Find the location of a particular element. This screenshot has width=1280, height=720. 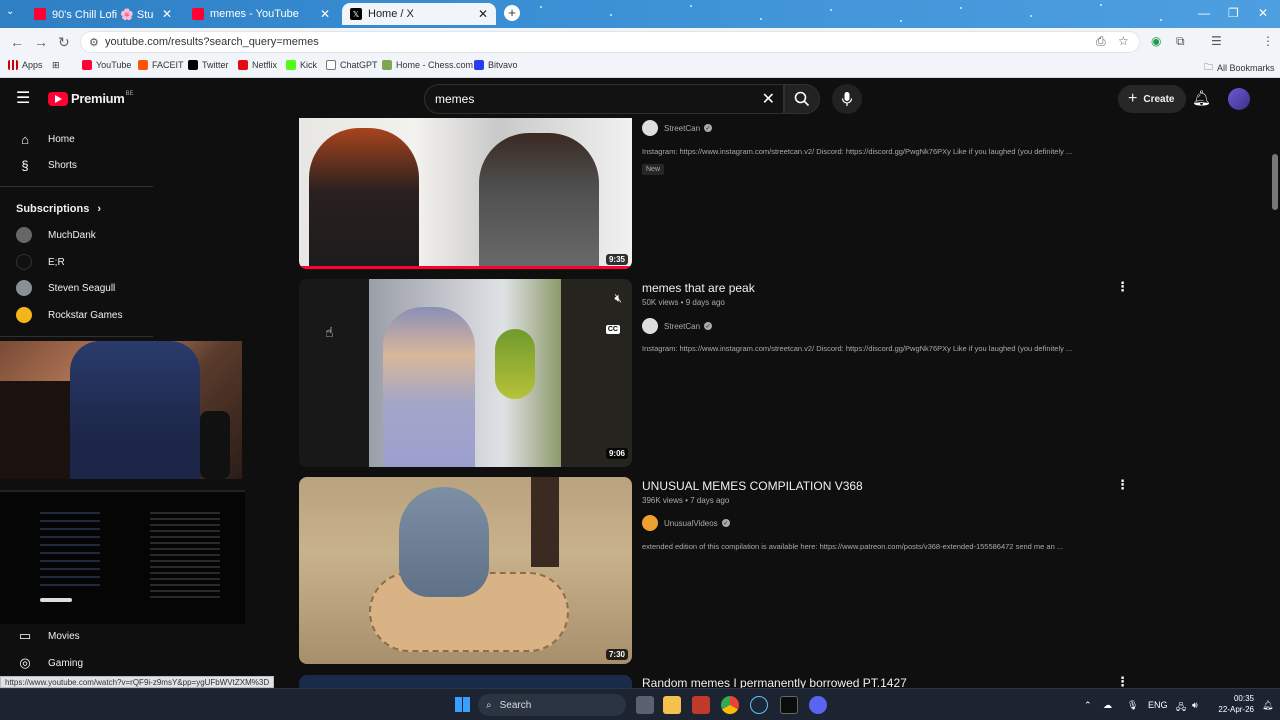

tab-lofi: 90's Chill Lofi 🌸 Study Music L ✕ is located at coordinates (103, 14).